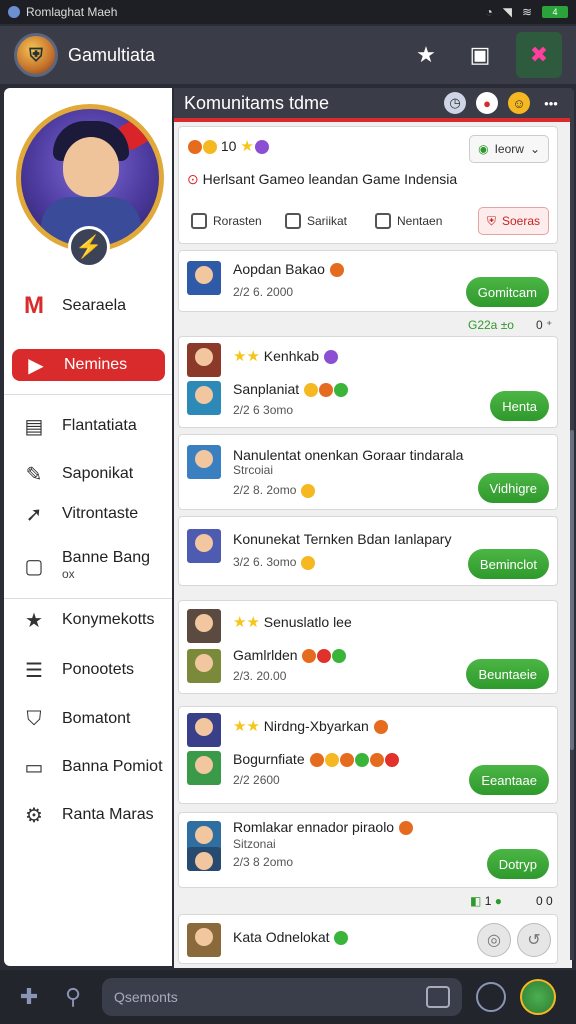 This screenshot has height=1024, width=576. Describe the element at coordinates (261, 147) in the screenshot. I see `globe-icon` at that location.